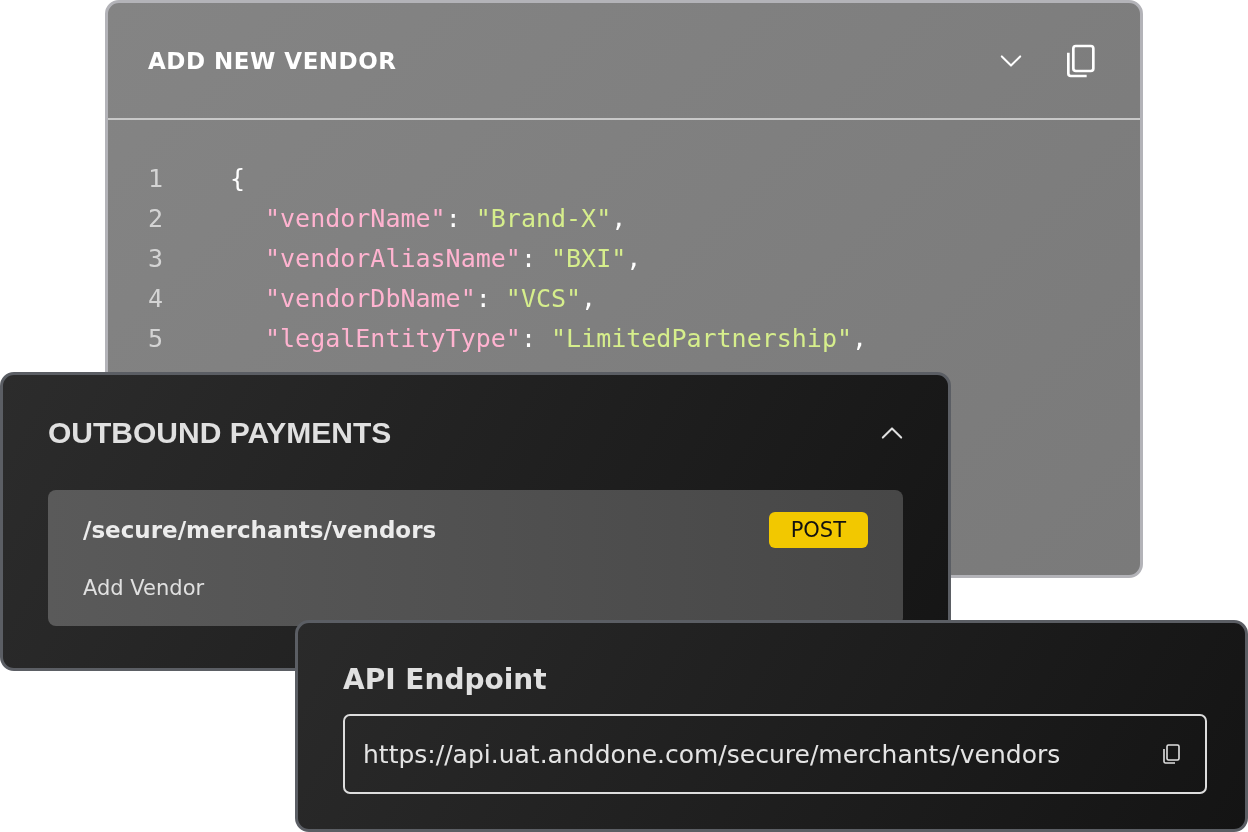 This screenshot has height=832, width=1248. What do you see at coordinates (818, 530) in the screenshot?
I see `method-badge: POST` at bounding box center [818, 530].